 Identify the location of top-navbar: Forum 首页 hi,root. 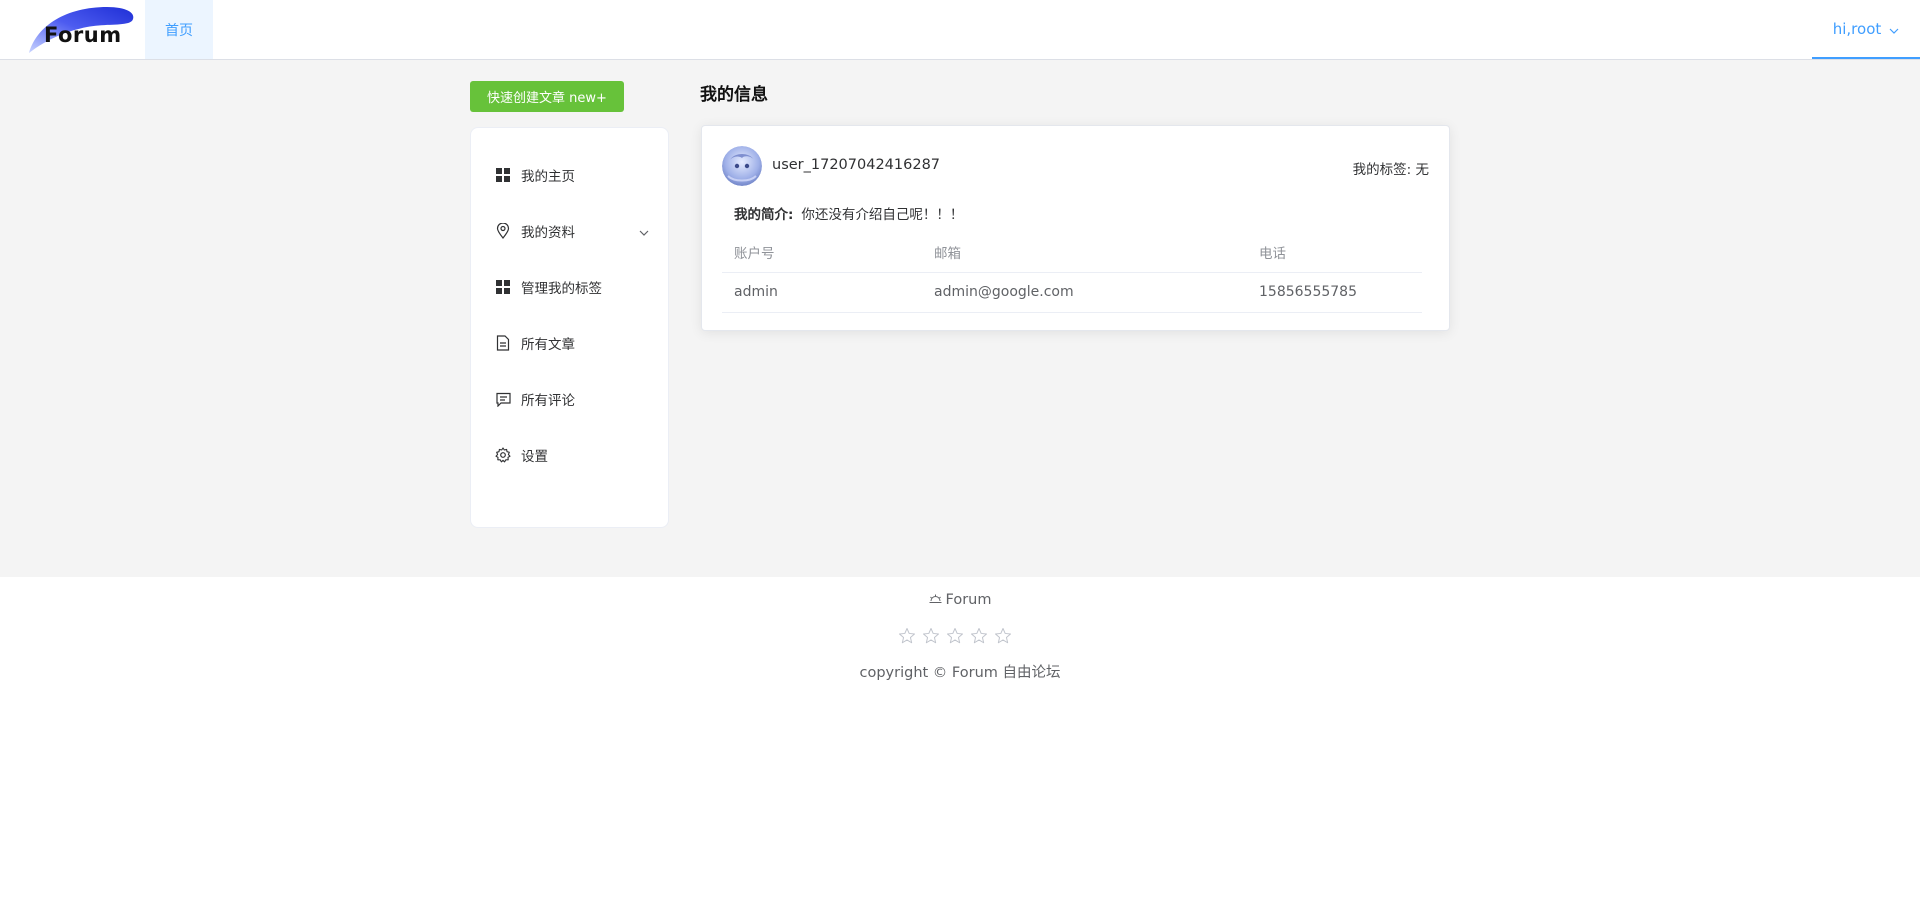
(960, 30).